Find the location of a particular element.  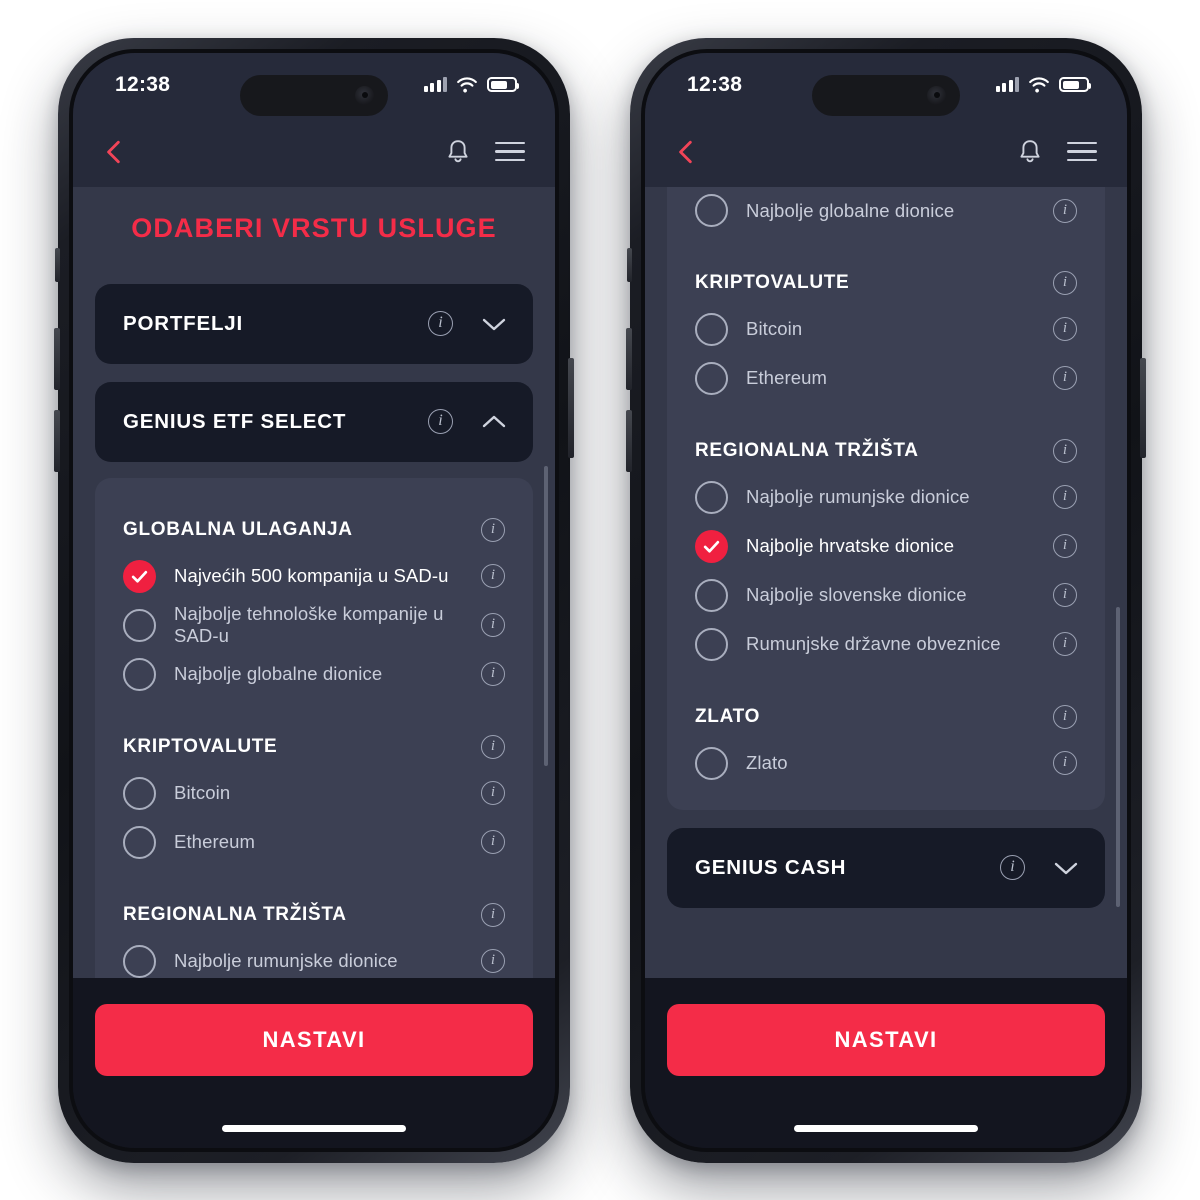

option-row: Najvećih 500 kompanija u SAD-u i is located at coordinates (314, 576).